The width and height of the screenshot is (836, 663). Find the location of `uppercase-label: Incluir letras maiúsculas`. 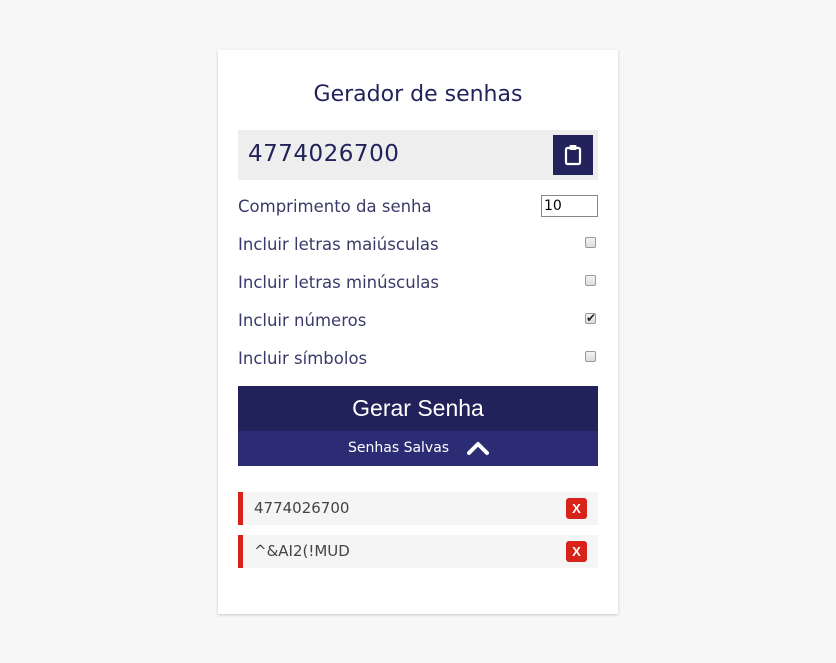

uppercase-label: Incluir letras maiúsculas is located at coordinates (338, 244).